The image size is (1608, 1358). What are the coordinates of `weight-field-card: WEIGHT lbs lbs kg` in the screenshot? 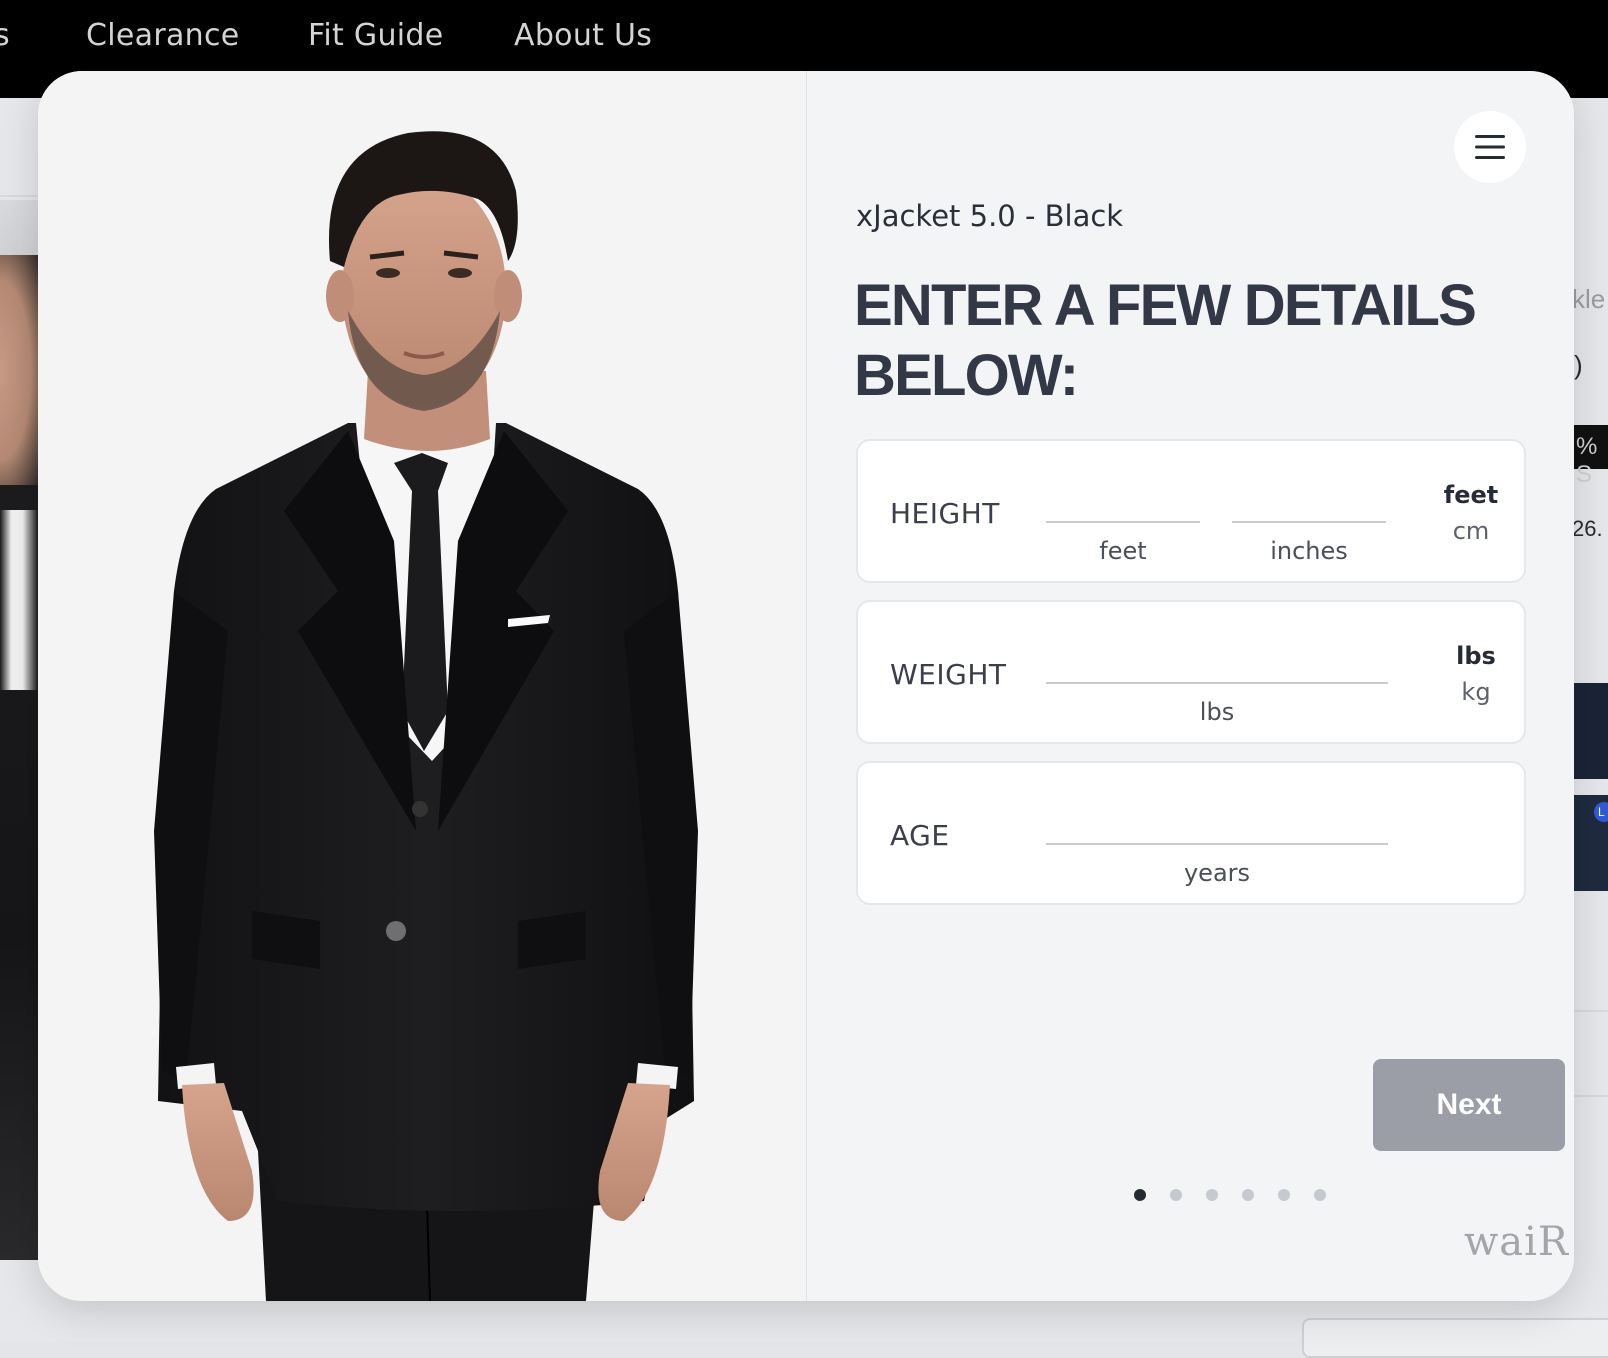 It's located at (1191, 672).